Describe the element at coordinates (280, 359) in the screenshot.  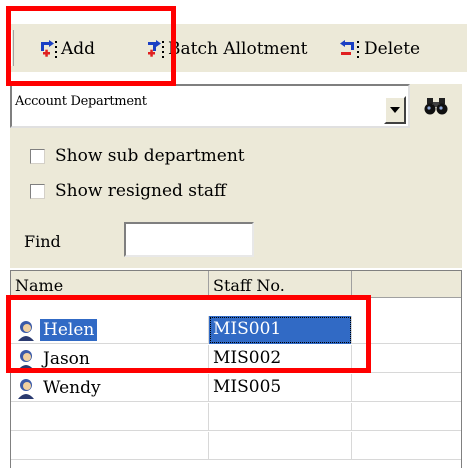
I see `staff-no-cell: MIS002` at that location.